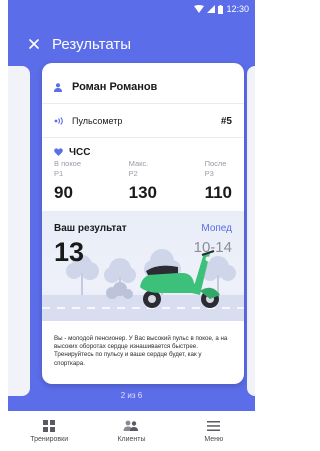  I want to click on heart-rate-header: ЧСС, so click(143, 152).